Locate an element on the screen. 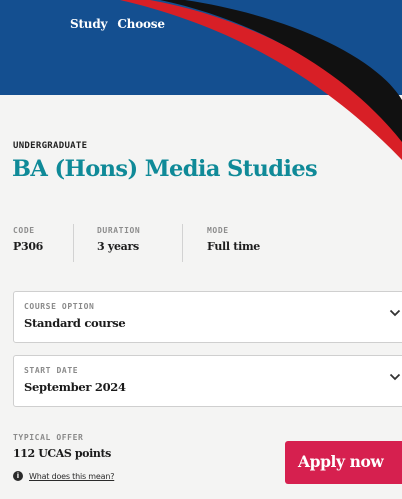  course-duration-value: 3 years is located at coordinates (118, 246).